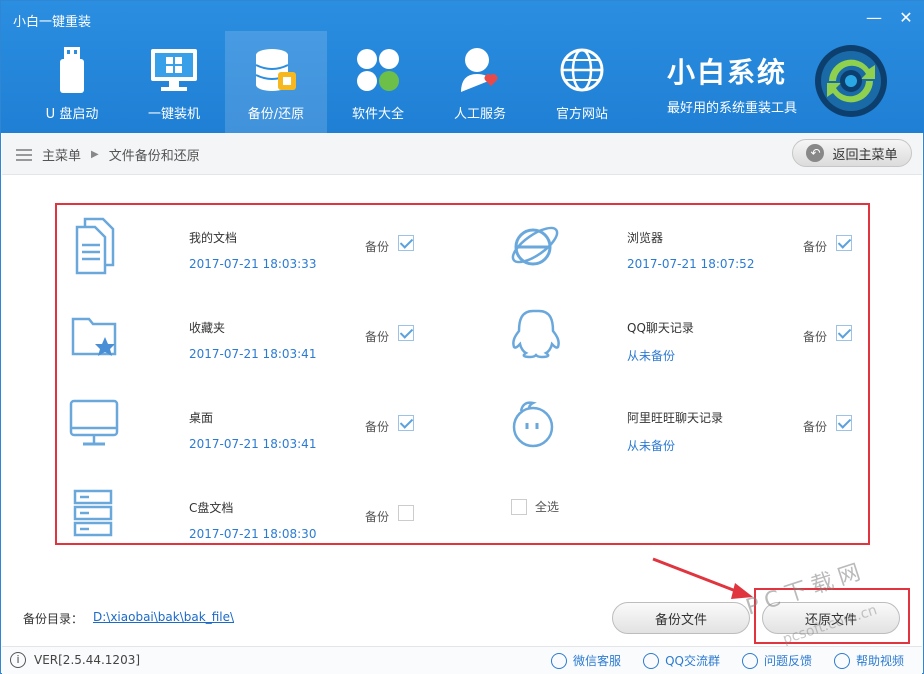 This screenshot has height=674, width=924. I want to click on window-controls: — ✕, so click(890, 18).